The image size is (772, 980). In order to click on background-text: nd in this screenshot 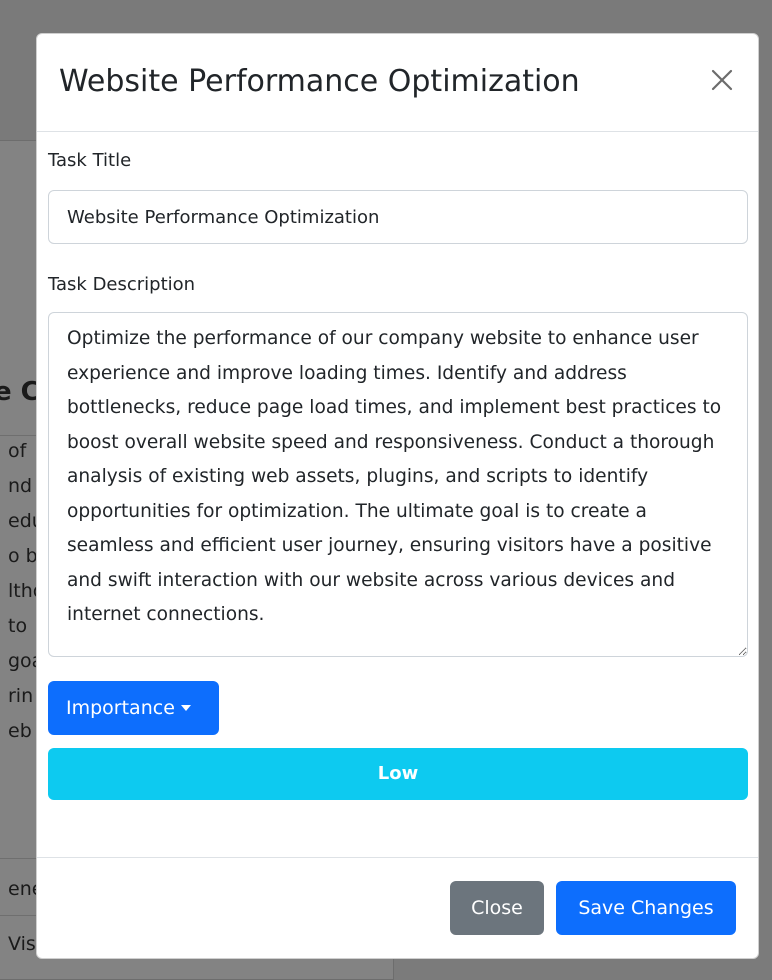, I will do `click(20, 486)`.